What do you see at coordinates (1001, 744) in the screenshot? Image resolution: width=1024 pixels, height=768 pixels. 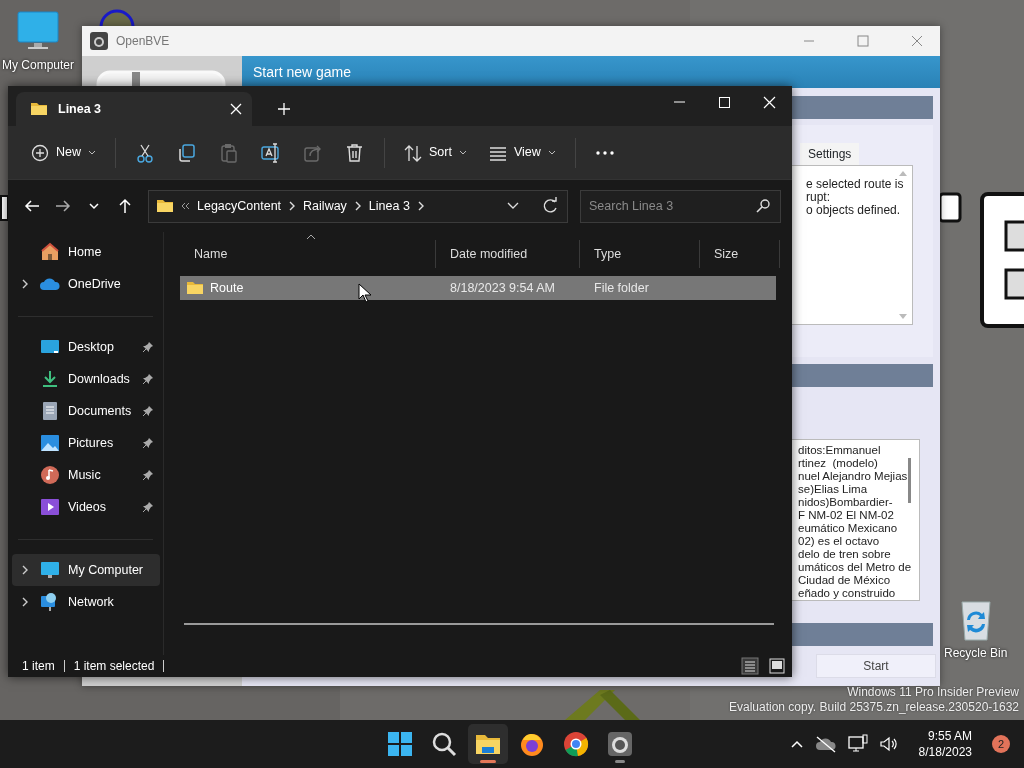 I see `notification-badge: 2` at bounding box center [1001, 744].